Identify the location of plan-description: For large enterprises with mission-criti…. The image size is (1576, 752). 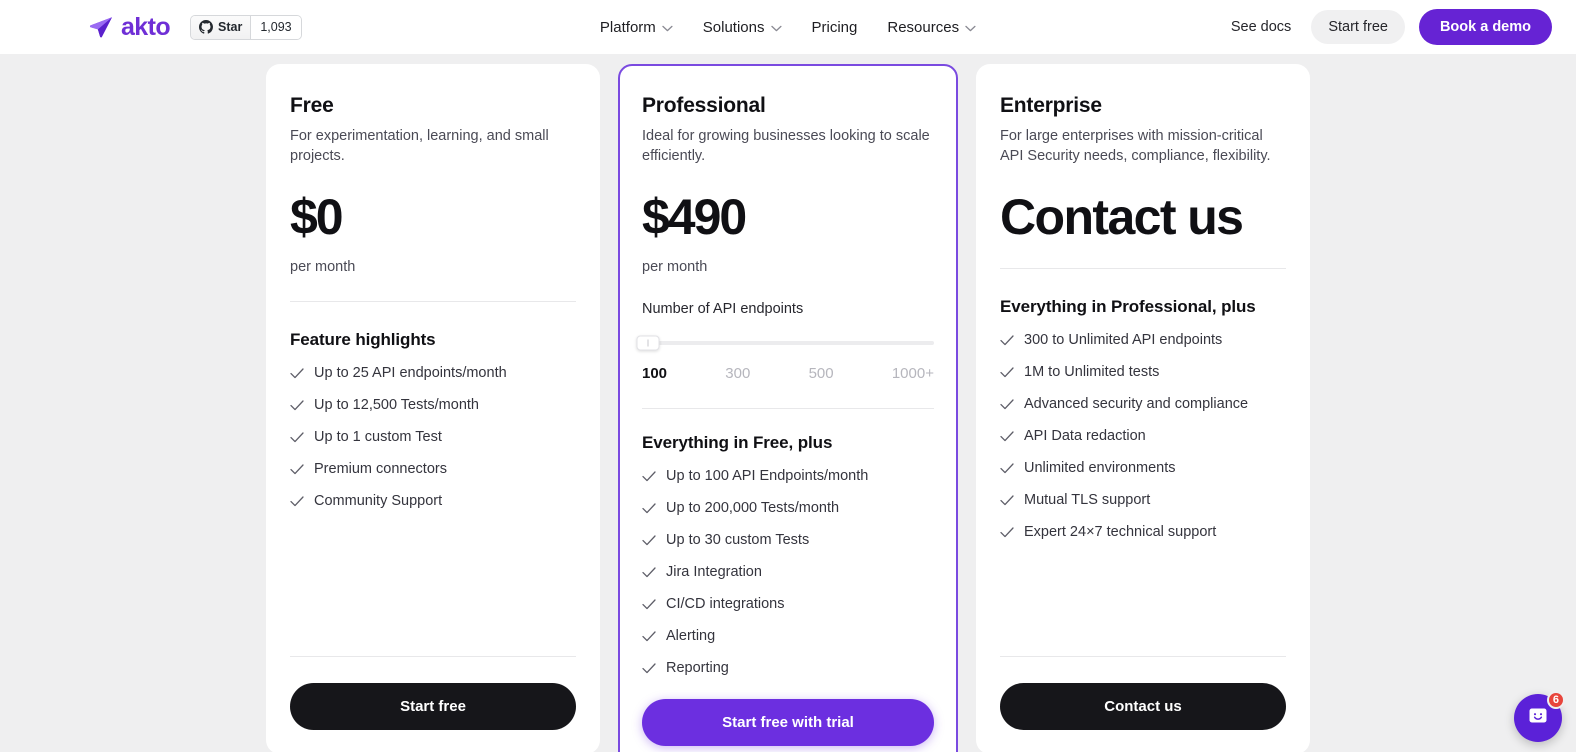
(1135, 146).